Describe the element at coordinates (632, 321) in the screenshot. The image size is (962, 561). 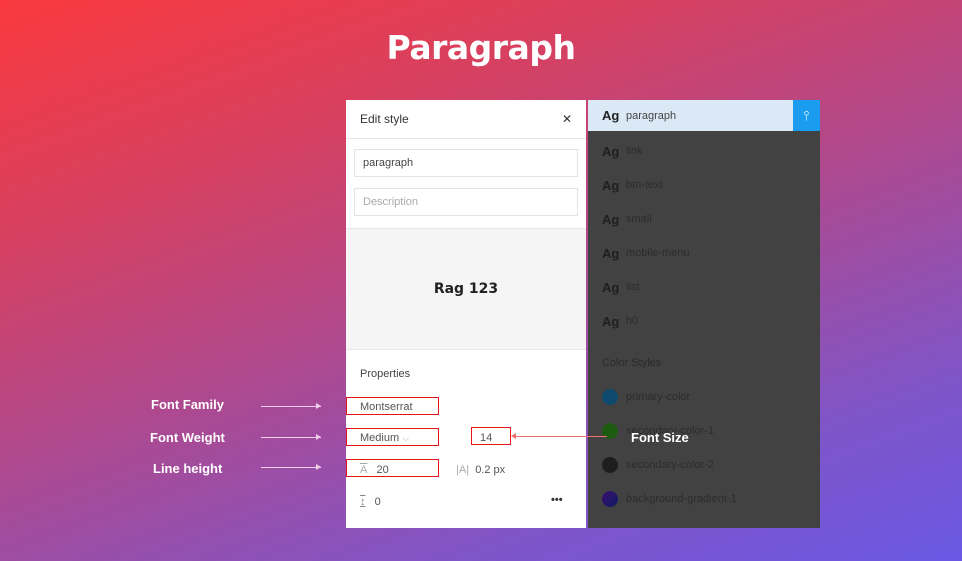
I see `text-style-name: h0` at that location.